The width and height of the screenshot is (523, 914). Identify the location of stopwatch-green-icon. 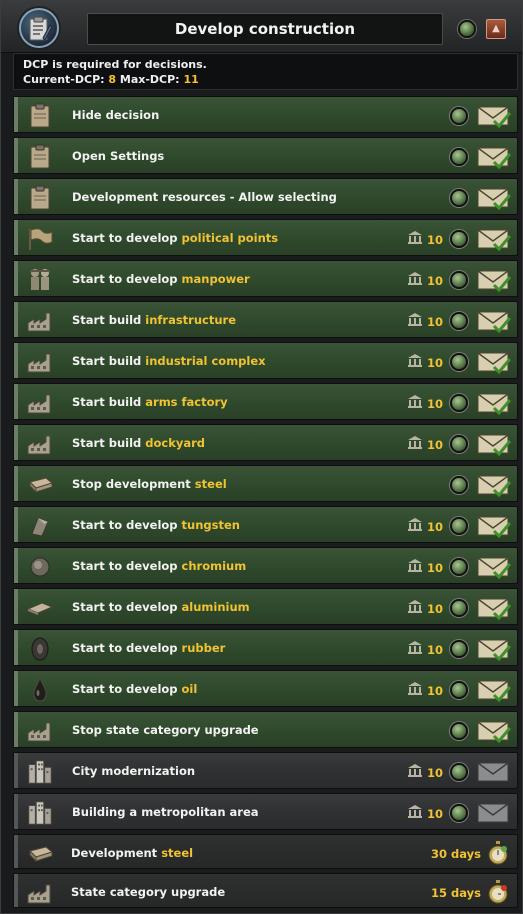
(498, 853).